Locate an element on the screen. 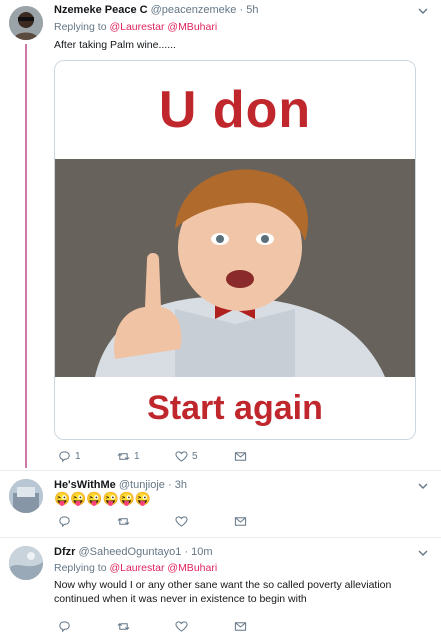 This screenshot has height=642, width=441. reply-count: 1 is located at coordinates (78, 456).